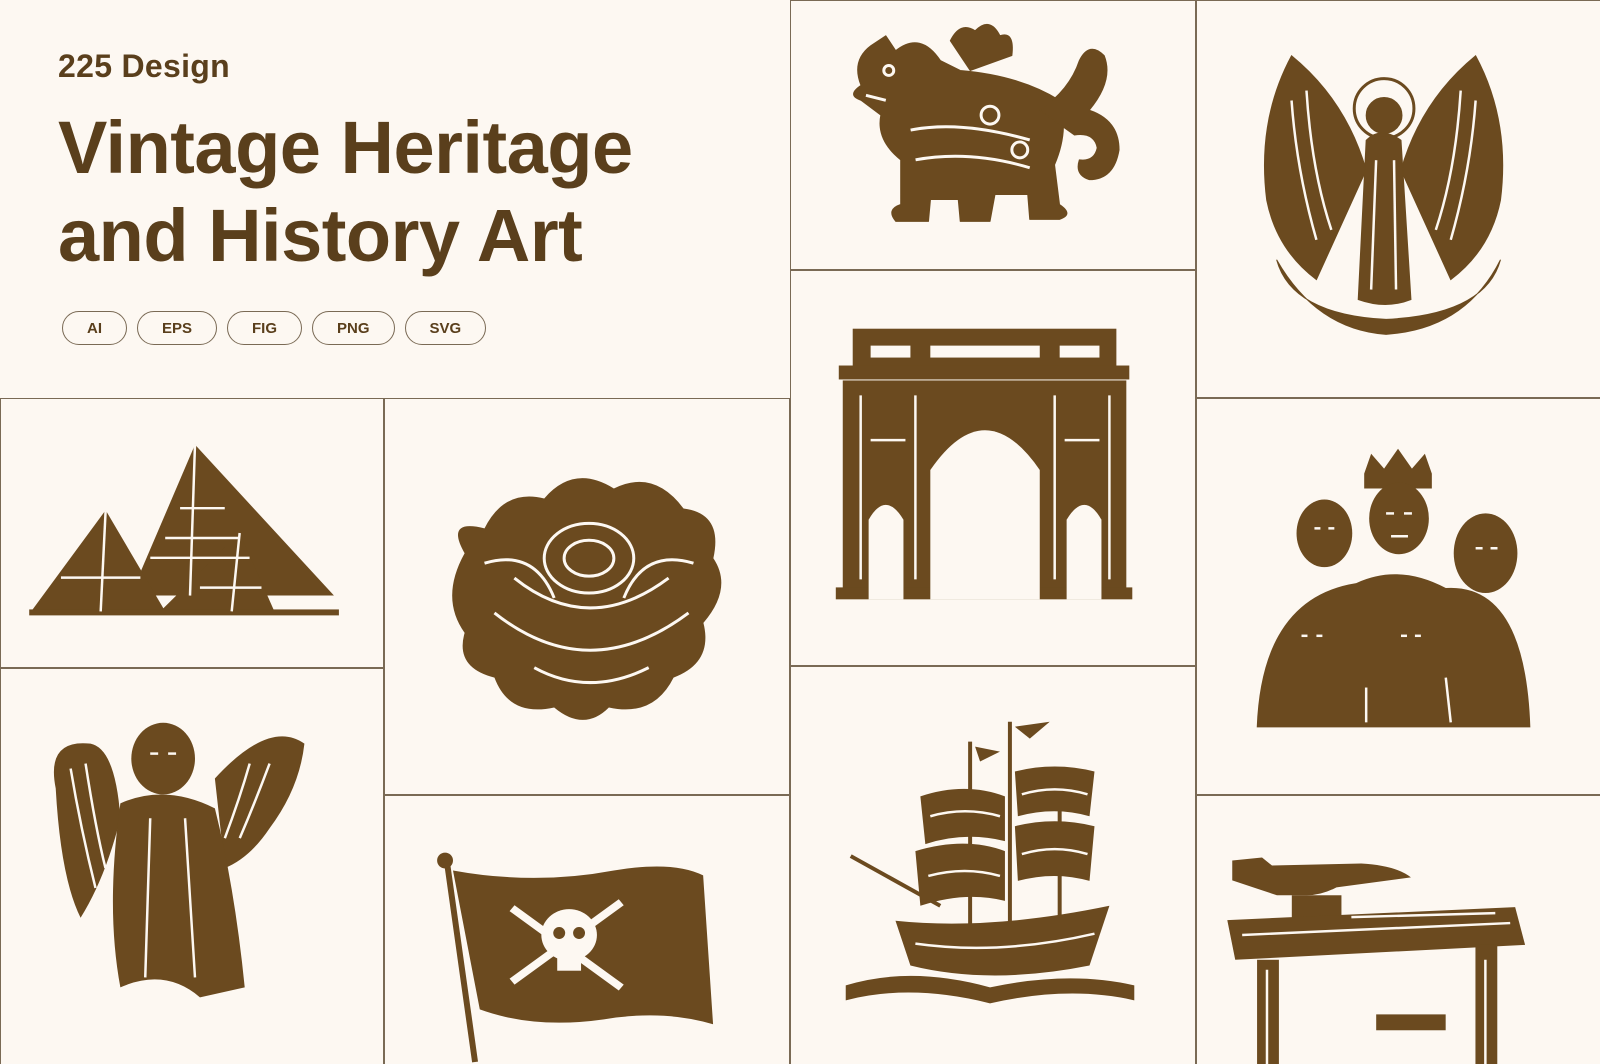 This screenshot has width=1600, height=1064. Describe the element at coordinates (418, 192) in the screenshot. I see `page-title: Vintage Heritage and History Art` at that location.